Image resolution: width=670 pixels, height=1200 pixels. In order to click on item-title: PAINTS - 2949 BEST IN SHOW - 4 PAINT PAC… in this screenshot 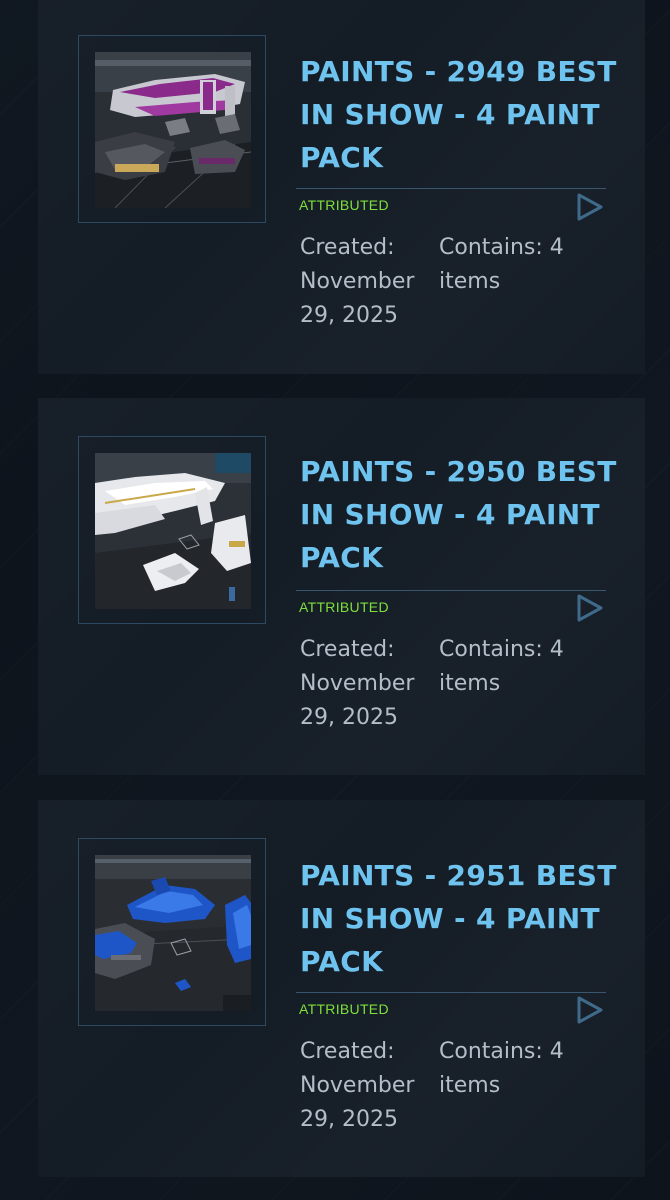, I will do `click(460, 114)`.